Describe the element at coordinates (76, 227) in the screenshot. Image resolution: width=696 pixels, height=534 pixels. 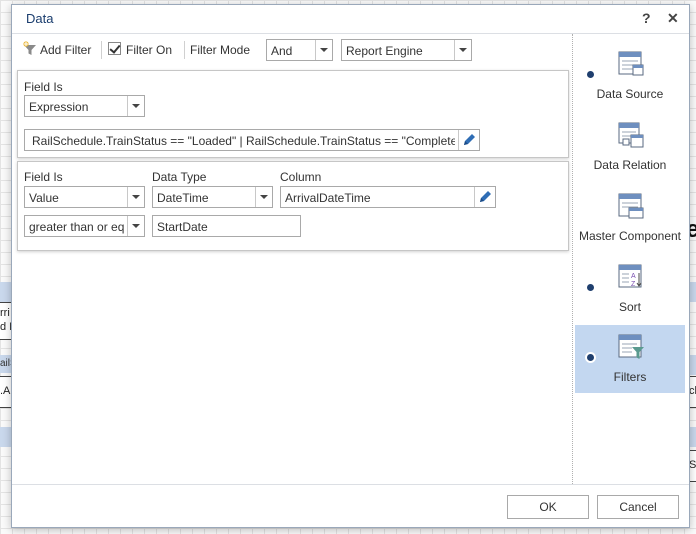
I see `condition-value: greater than or equal to` at that location.